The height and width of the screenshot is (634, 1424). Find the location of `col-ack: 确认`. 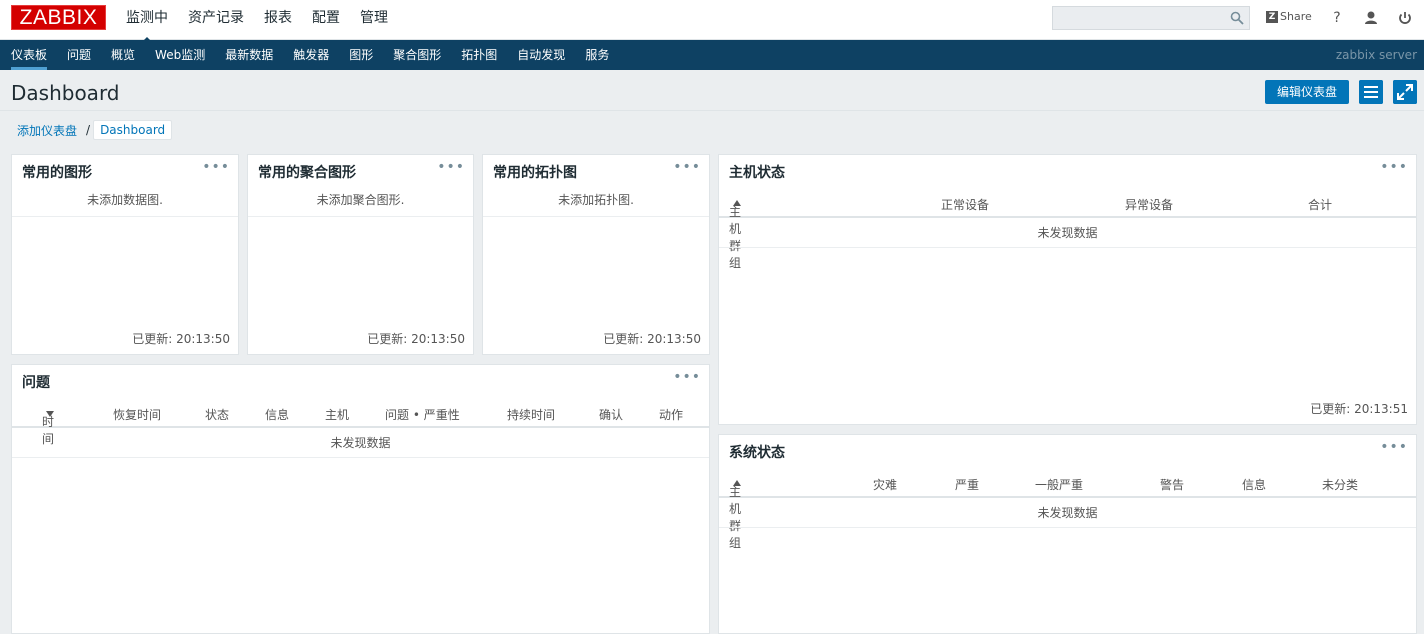

col-ack: 确认 is located at coordinates (611, 415).